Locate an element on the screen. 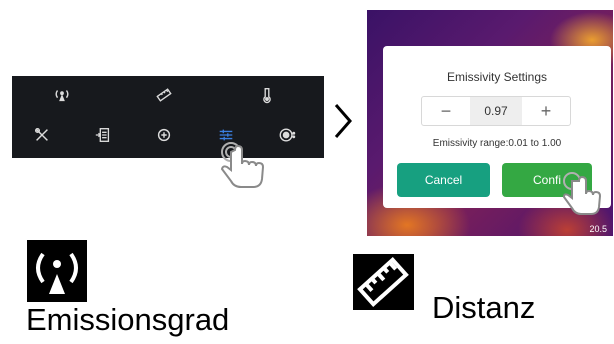  emissivity-value: 0.97 is located at coordinates (496, 111).